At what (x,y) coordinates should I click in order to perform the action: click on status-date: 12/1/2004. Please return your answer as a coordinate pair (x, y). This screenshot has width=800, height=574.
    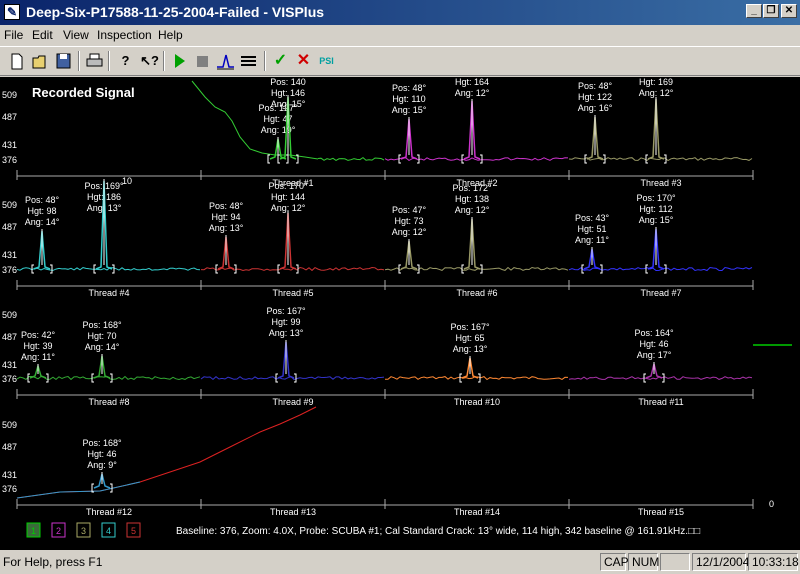
    Looking at the image, I should click on (720, 562).